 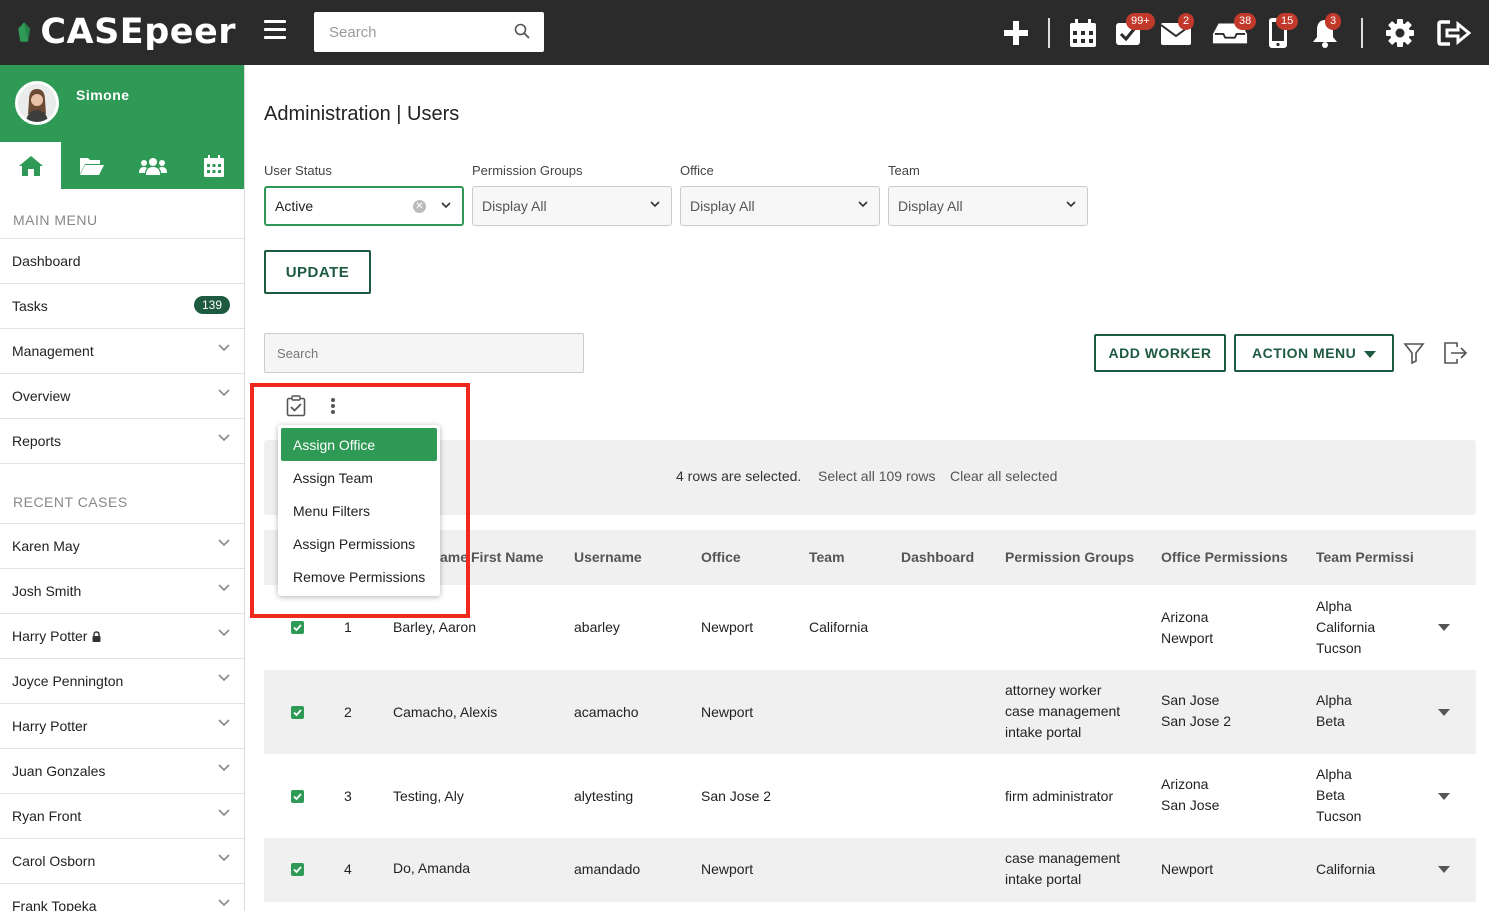 What do you see at coordinates (122, 591) in the screenshot?
I see `recent-case-item: Josh Smith` at bounding box center [122, 591].